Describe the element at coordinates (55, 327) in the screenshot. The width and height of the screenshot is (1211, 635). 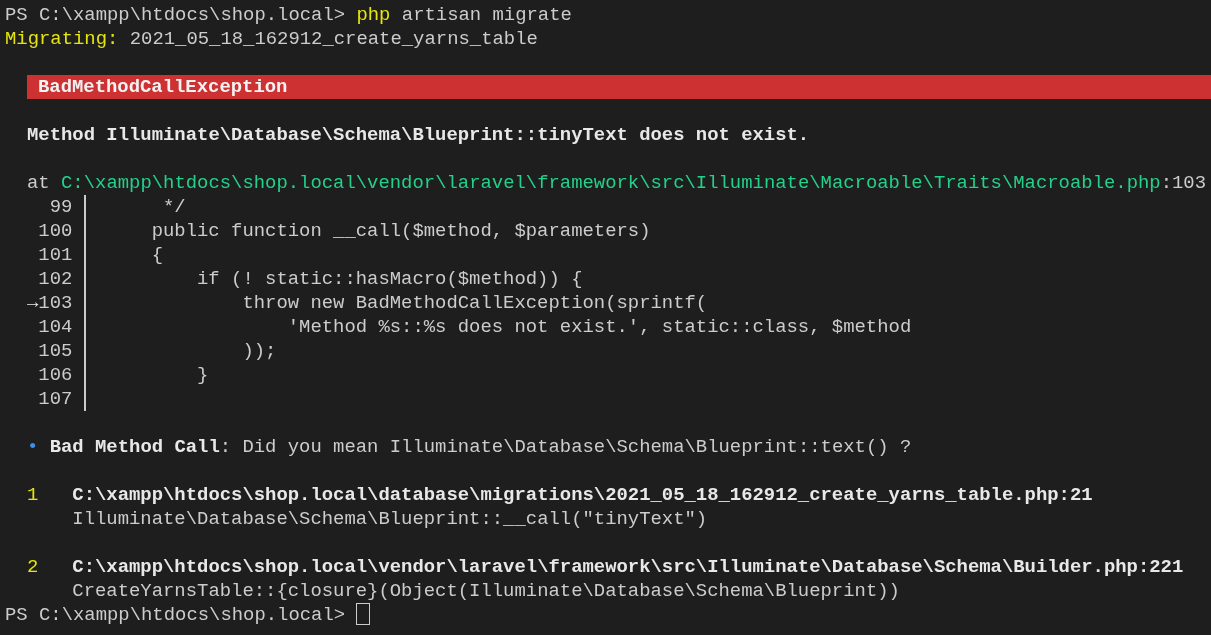
I see `line-number: 104` at that location.